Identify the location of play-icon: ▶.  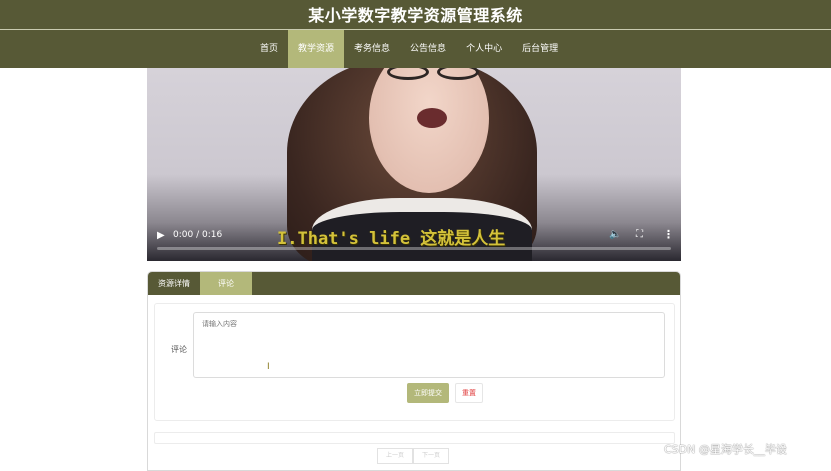
(161, 235).